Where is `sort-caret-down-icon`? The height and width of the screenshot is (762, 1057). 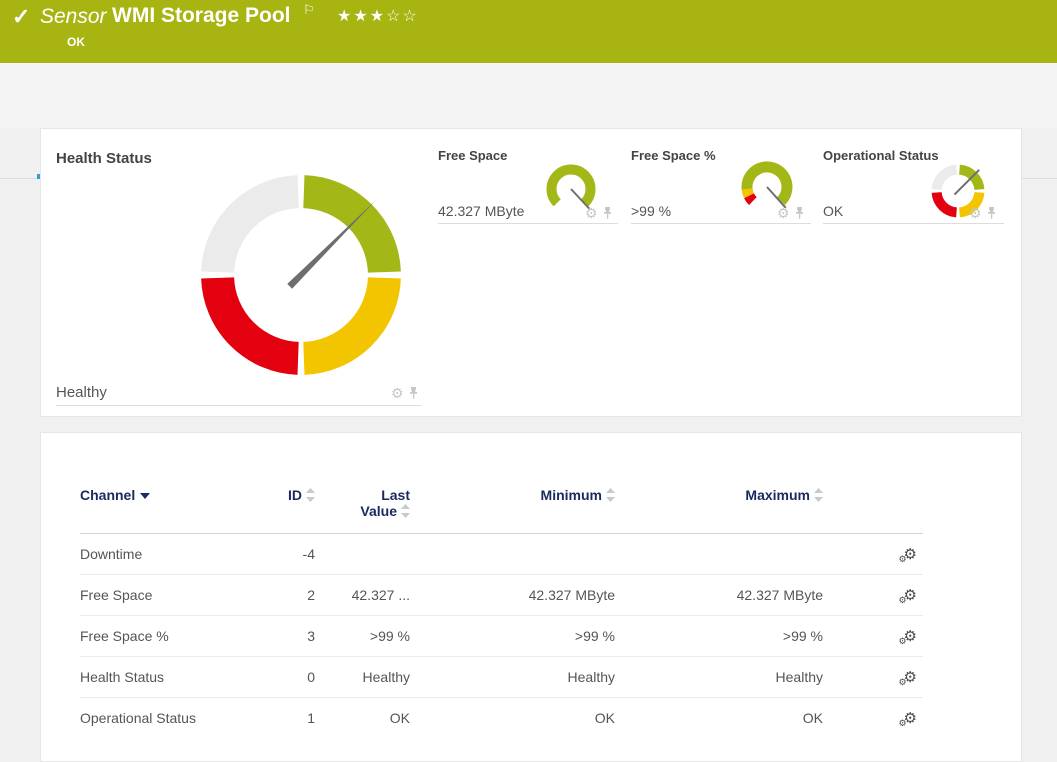
sort-caret-down-icon is located at coordinates (145, 496).